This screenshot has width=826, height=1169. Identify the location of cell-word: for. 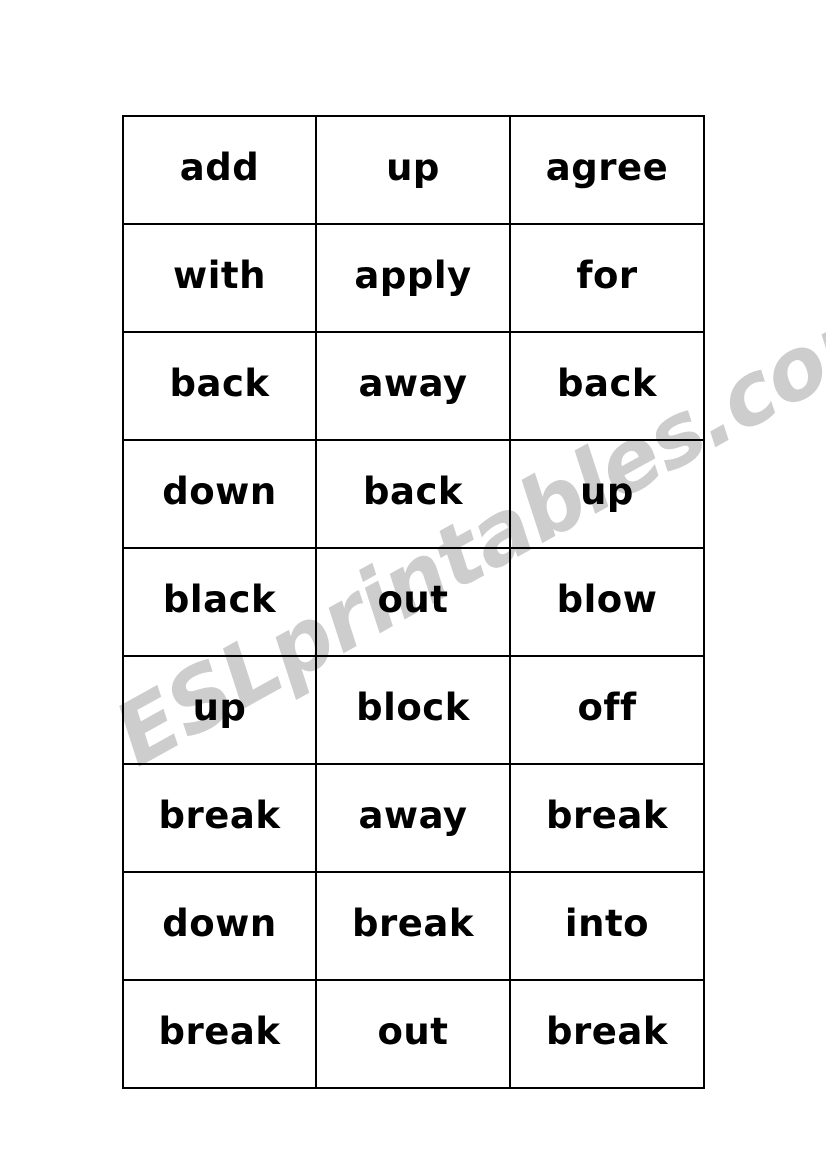
(607, 275).